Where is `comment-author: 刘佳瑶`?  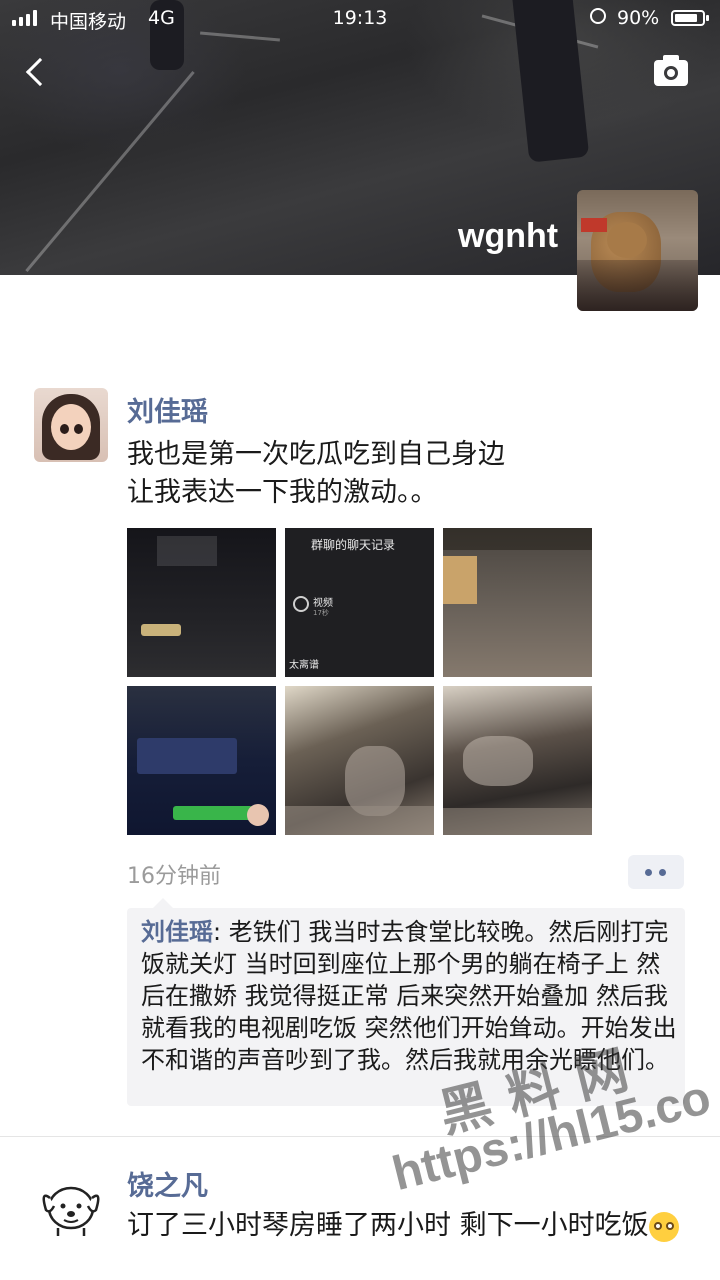
comment-author: 刘佳瑶 is located at coordinates (177, 932).